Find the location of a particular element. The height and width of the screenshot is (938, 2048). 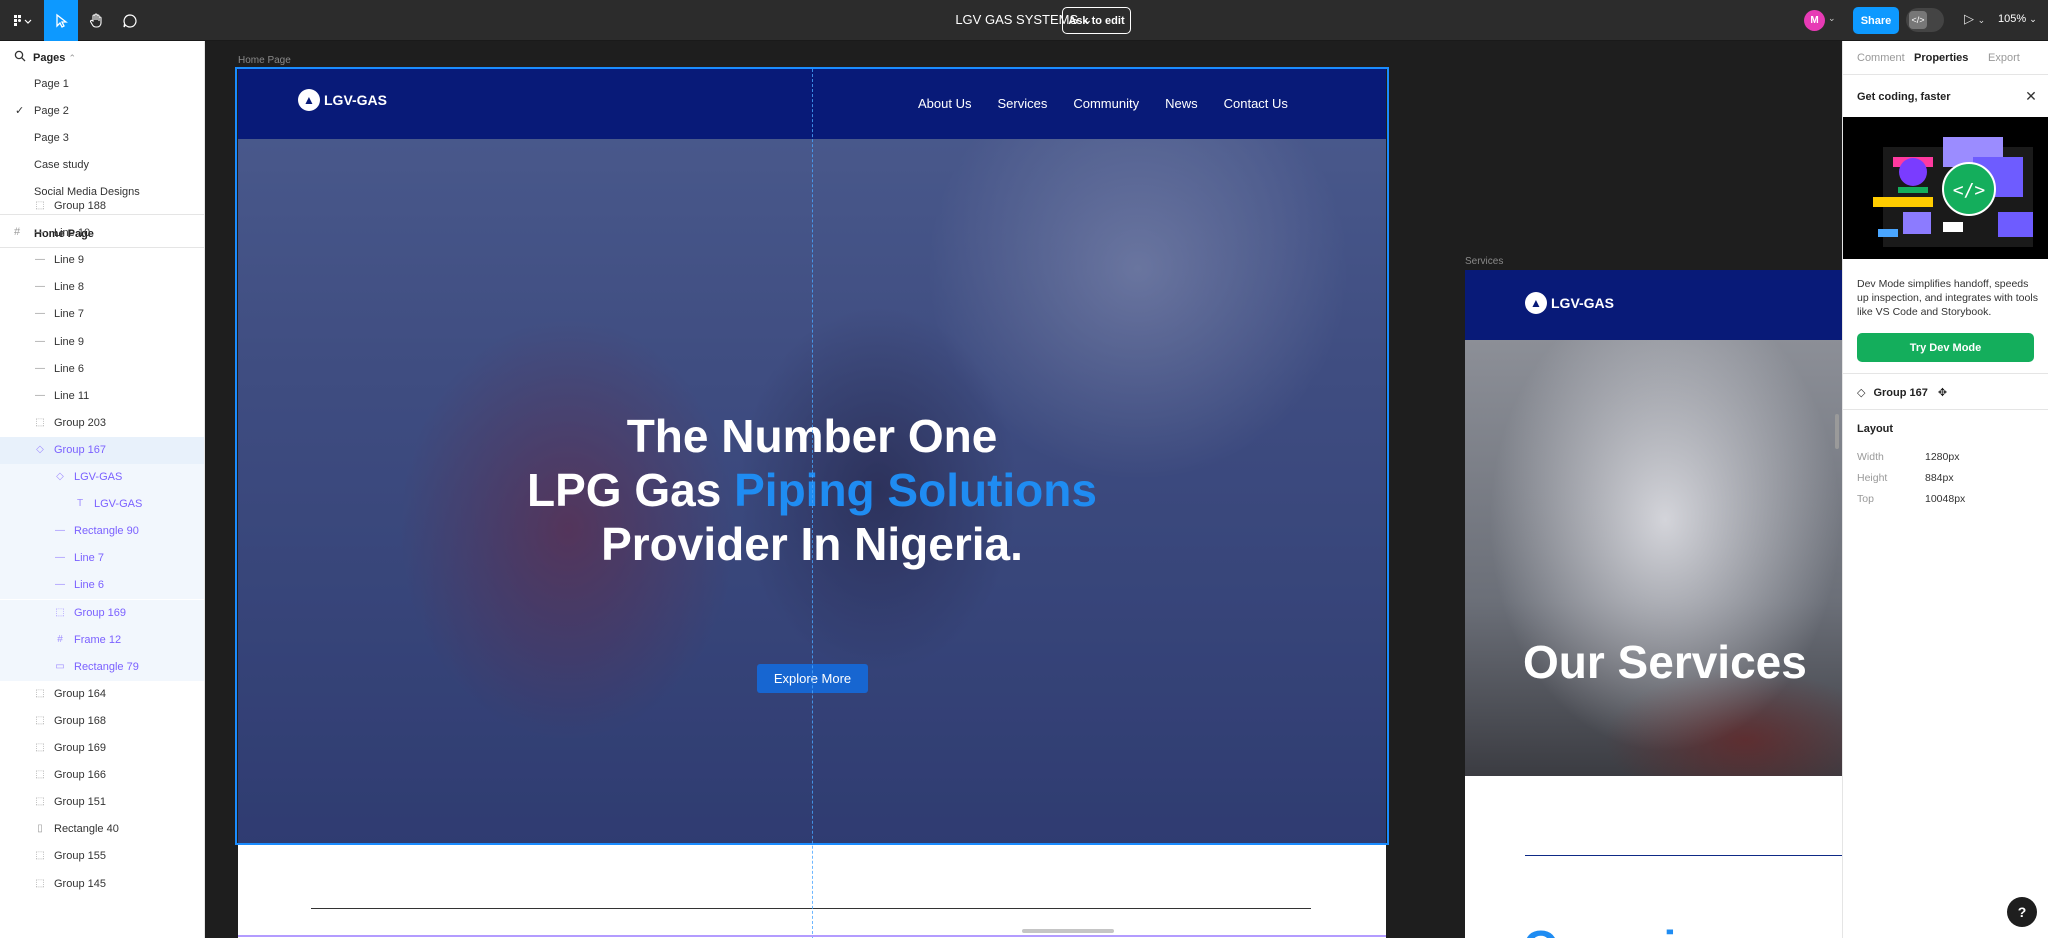

horizontal-scrollbar is located at coordinates (1068, 931).